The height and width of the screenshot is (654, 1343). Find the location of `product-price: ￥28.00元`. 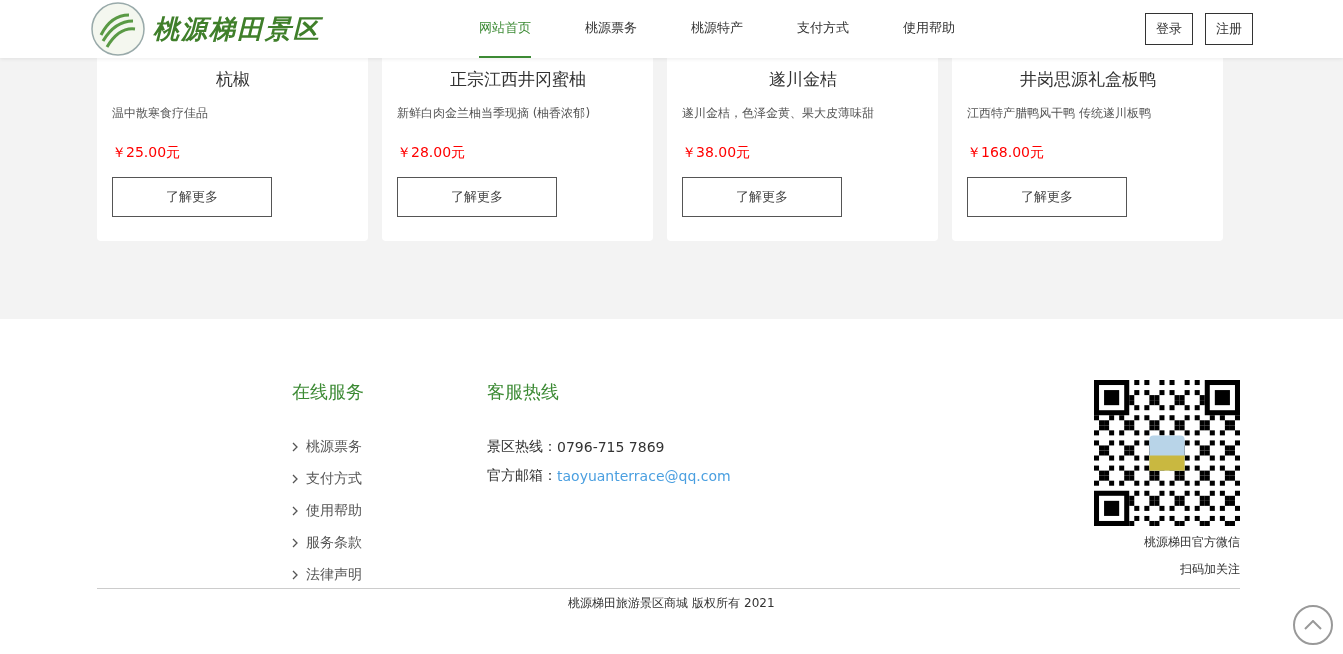

product-price: ￥28.00元 is located at coordinates (432, 153).